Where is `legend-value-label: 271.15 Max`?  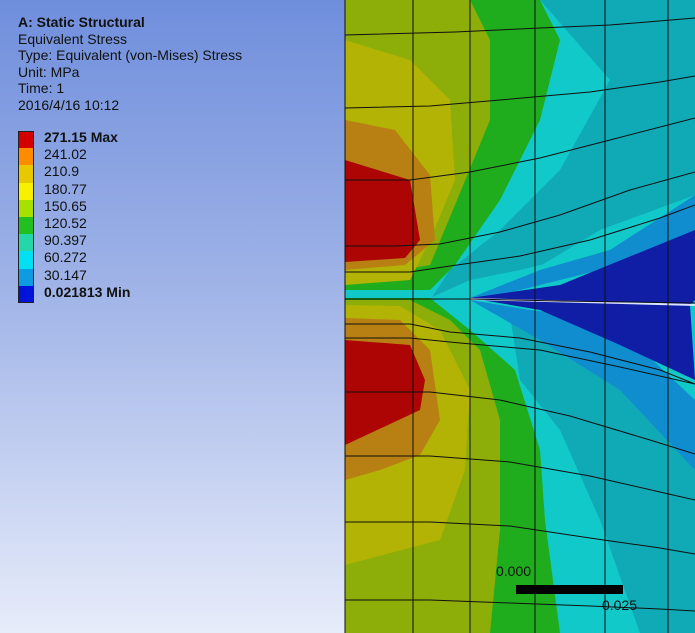 legend-value-label: 271.15 Max is located at coordinates (81, 137).